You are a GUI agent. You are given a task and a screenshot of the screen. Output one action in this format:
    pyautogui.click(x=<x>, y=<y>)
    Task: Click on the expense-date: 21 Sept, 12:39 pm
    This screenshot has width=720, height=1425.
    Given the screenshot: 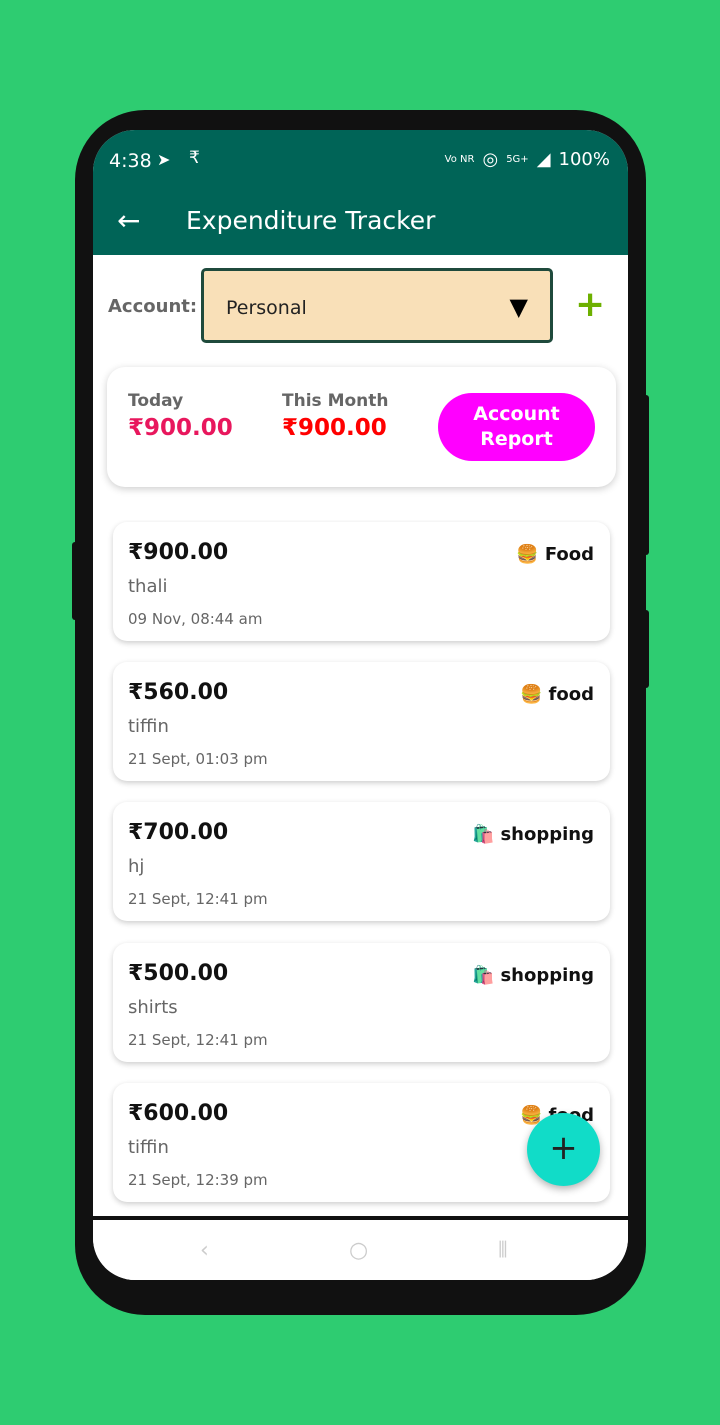 What is the action you would take?
    pyautogui.click(x=198, y=1180)
    